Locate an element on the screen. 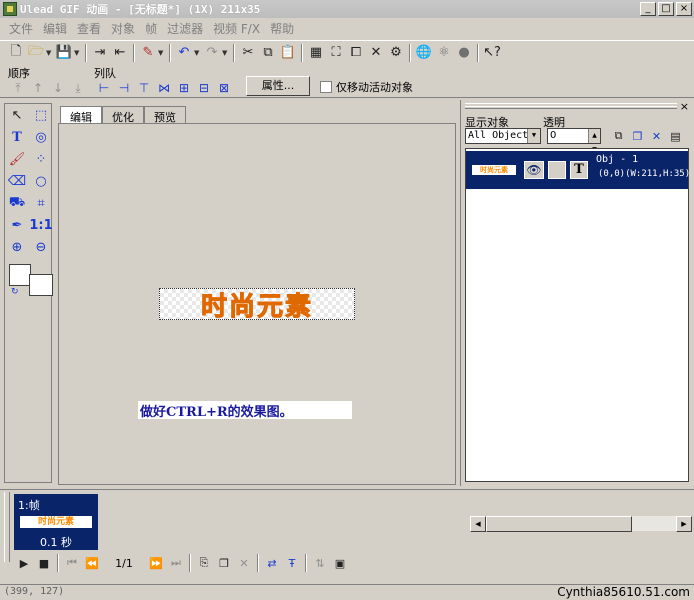  menu-file: 文件 is located at coordinates (21, 28).